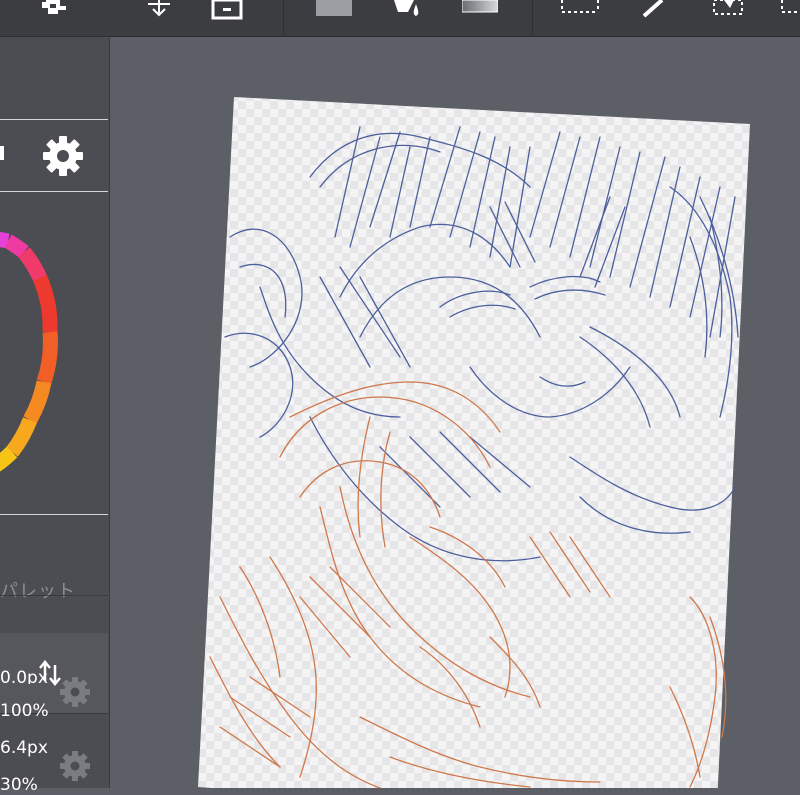  What do you see at coordinates (655, 12) in the screenshot?
I see `pen-tool-icon` at bounding box center [655, 12].